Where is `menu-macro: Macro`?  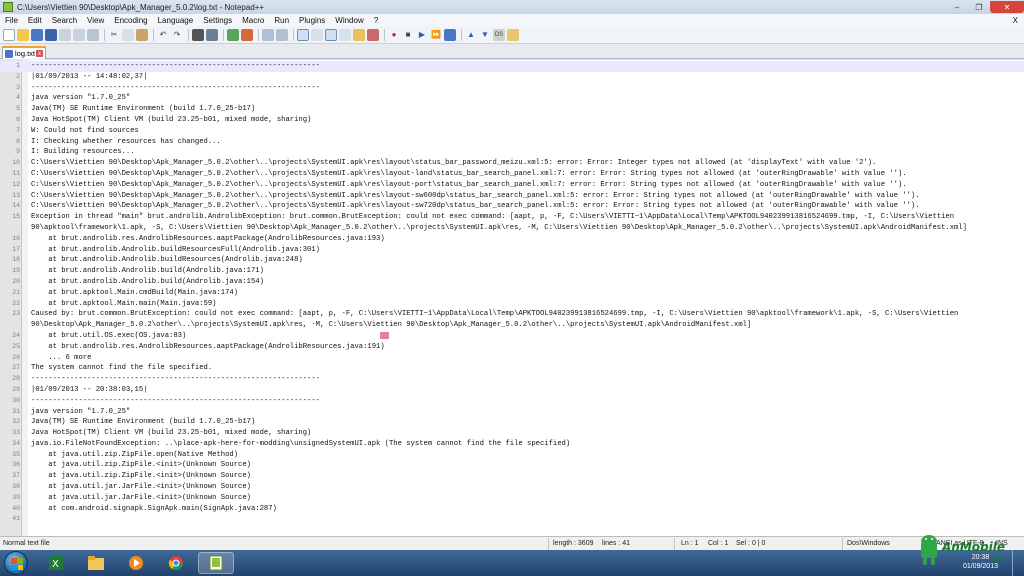
menu-macro: Macro is located at coordinates (253, 20).